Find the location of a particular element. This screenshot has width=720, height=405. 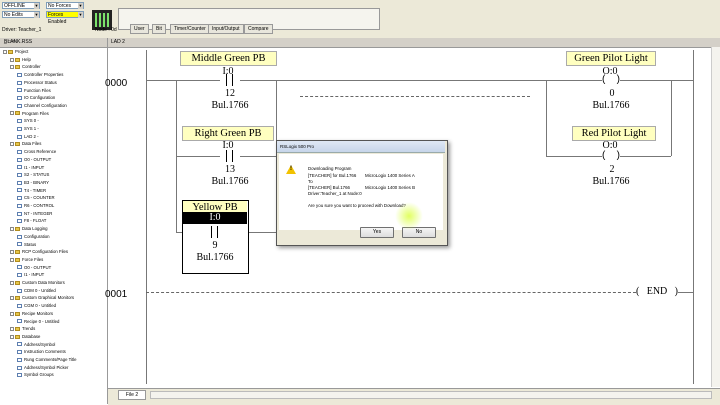

tree-item: Address/Symbol Picker is located at coordinates (42, 367).